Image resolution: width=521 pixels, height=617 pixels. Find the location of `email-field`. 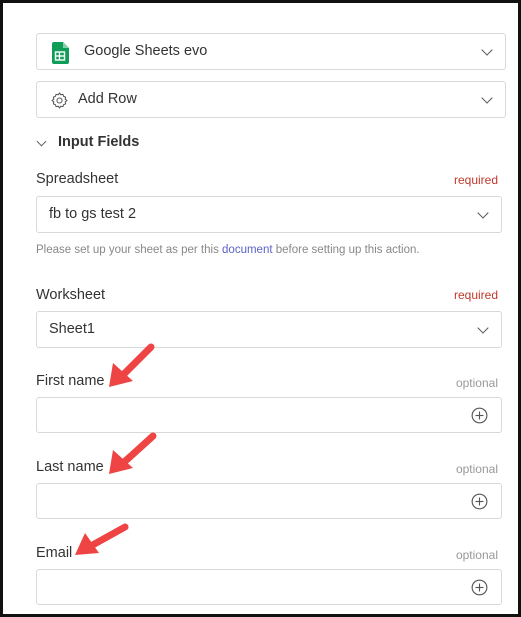

email-field is located at coordinates (269, 587).